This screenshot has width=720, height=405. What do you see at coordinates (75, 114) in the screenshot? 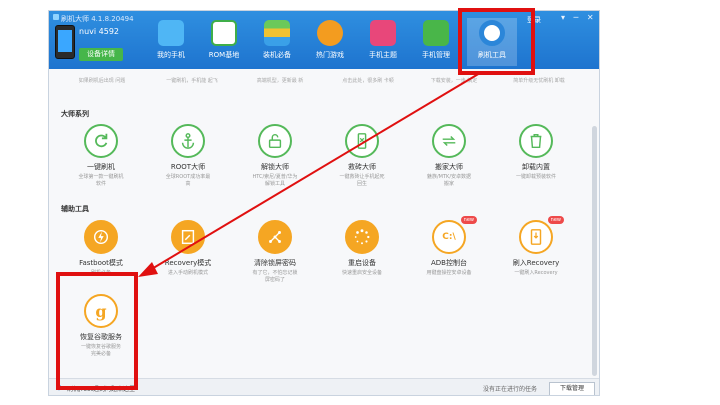
I see `section-master: 大师系列` at bounding box center [75, 114].